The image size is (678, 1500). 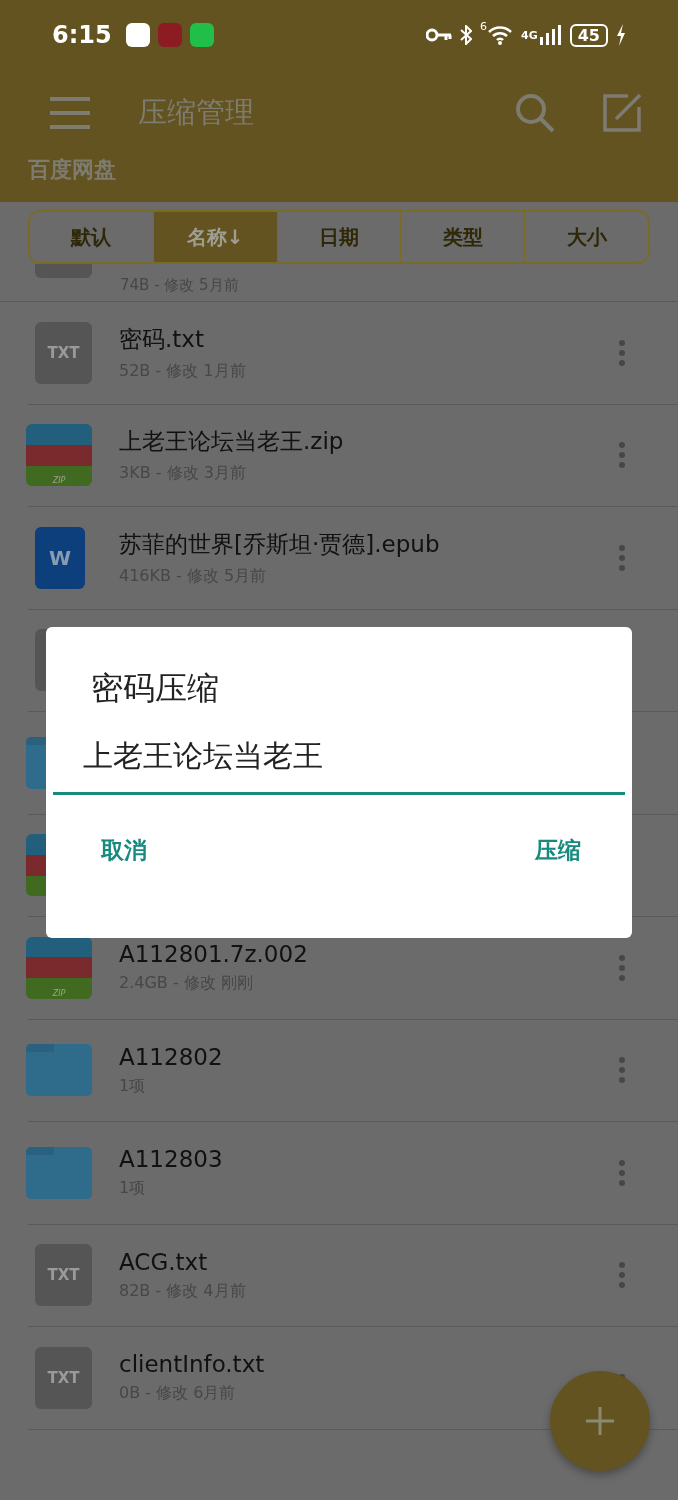 I want to click on file-name: A112802, so click(x=171, y=1056).